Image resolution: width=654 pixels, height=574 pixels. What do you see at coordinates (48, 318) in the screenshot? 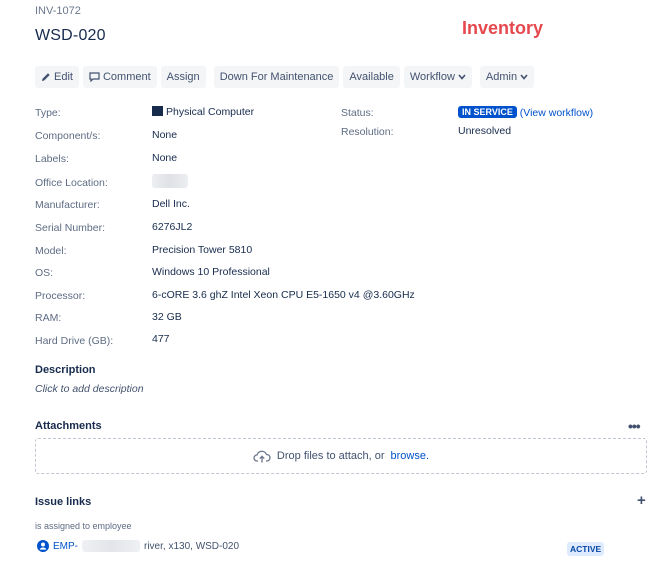
I see `ram-label: RAM:` at bounding box center [48, 318].